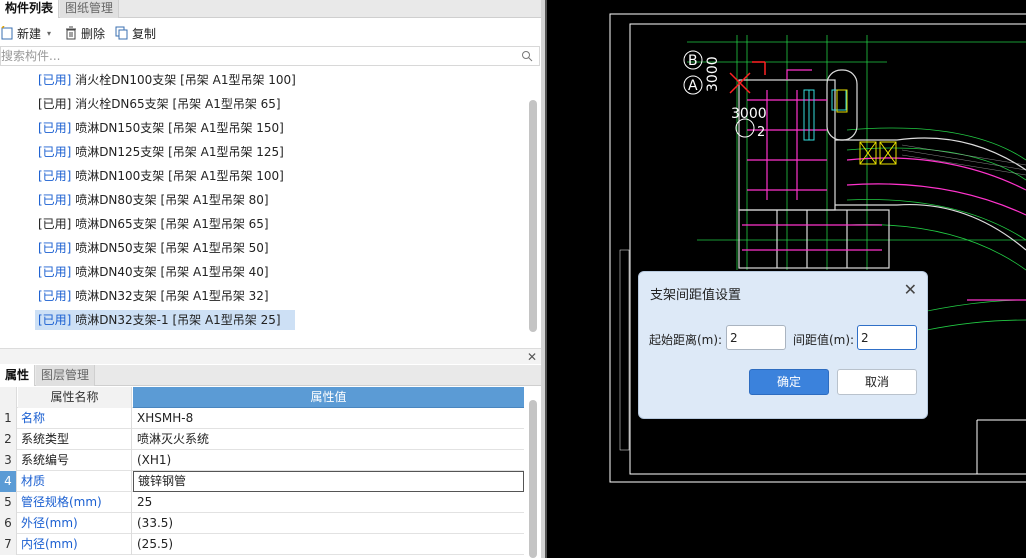 Image resolution: width=1026 pixels, height=558 pixels. What do you see at coordinates (177, 176) in the screenshot?
I see `component-name: 喷淋DN100支架 [吊架 A1型吊架 100]` at bounding box center [177, 176].